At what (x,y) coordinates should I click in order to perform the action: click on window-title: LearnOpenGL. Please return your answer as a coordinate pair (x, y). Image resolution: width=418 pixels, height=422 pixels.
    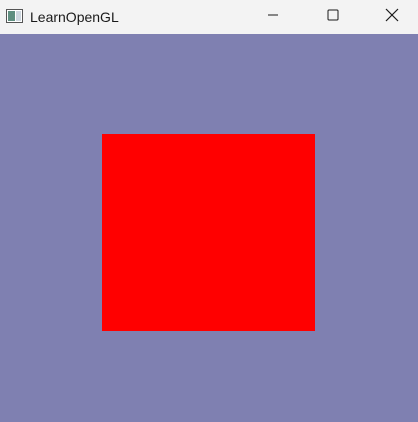
    Looking at the image, I should click on (74, 17).